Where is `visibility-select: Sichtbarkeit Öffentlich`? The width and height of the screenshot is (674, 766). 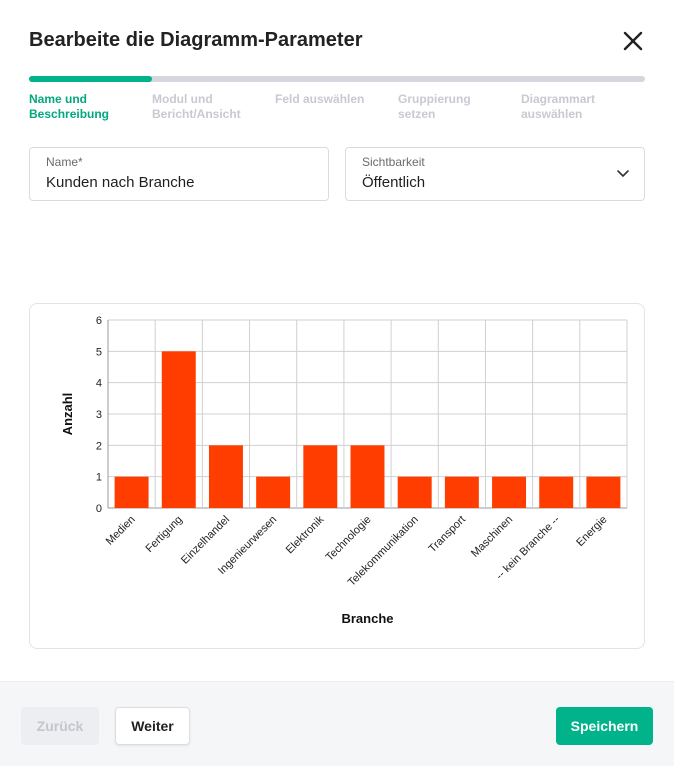
visibility-select: Sichtbarkeit Öffentlich is located at coordinates (495, 174).